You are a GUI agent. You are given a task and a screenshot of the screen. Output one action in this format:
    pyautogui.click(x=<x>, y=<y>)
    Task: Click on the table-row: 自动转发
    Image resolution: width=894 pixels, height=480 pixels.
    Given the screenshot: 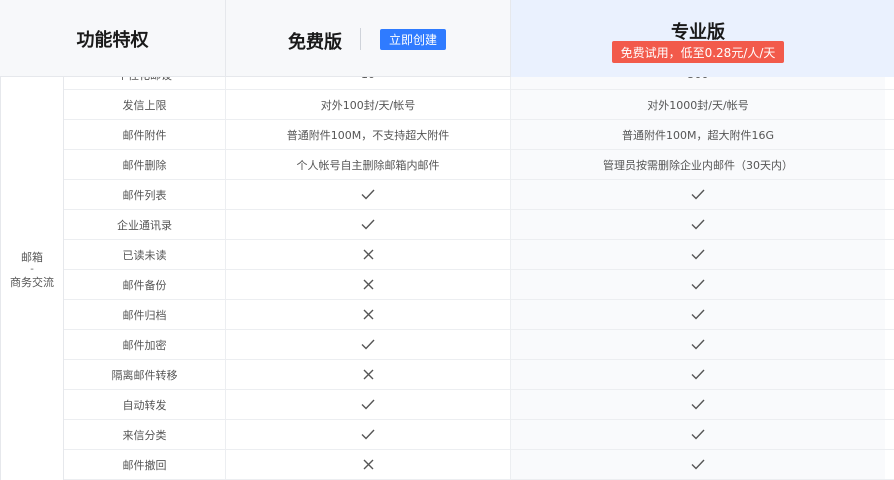 What is the action you would take?
    pyautogui.click(x=479, y=405)
    